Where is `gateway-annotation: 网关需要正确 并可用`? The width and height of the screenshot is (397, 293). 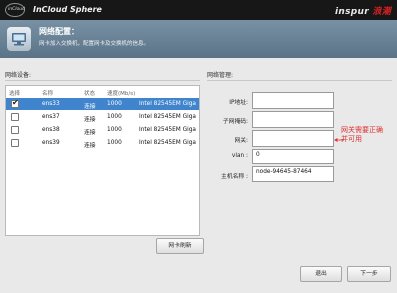 gateway-annotation: 网关需要正确 并可用 is located at coordinates (362, 135).